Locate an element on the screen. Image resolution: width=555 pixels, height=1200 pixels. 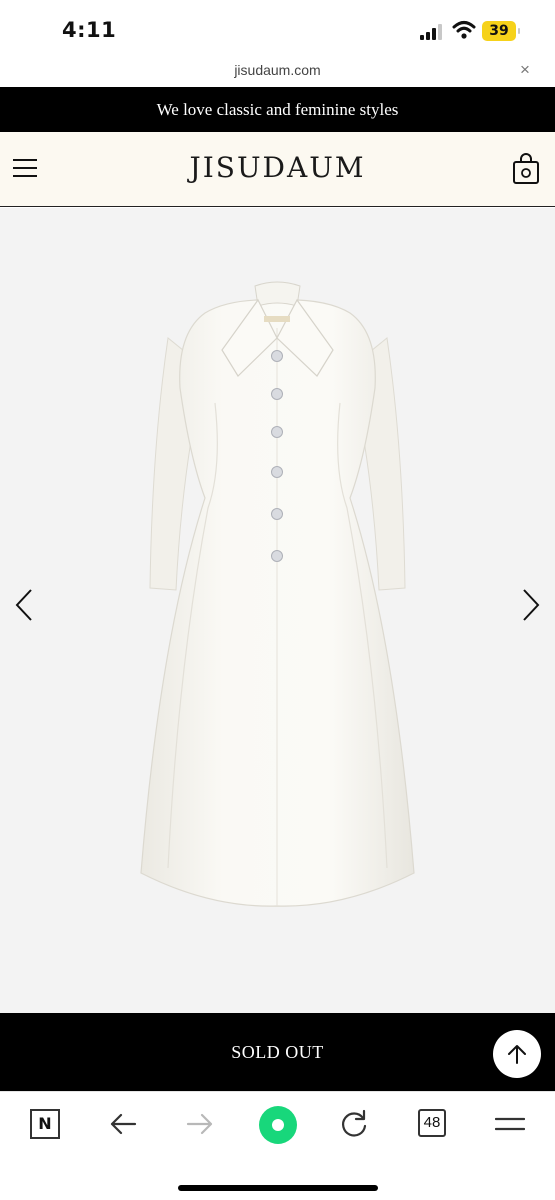
browser-toolbar: N 48 is located at coordinates (277, 1145).